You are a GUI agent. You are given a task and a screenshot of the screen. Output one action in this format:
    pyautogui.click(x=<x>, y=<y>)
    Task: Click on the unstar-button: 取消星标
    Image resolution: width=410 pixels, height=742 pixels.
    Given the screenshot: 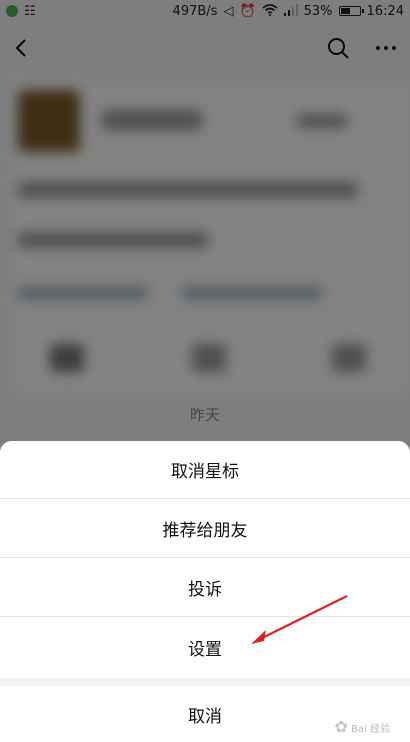 What is the action you would take?
    pyautogui.click(x=205, y=470)
    